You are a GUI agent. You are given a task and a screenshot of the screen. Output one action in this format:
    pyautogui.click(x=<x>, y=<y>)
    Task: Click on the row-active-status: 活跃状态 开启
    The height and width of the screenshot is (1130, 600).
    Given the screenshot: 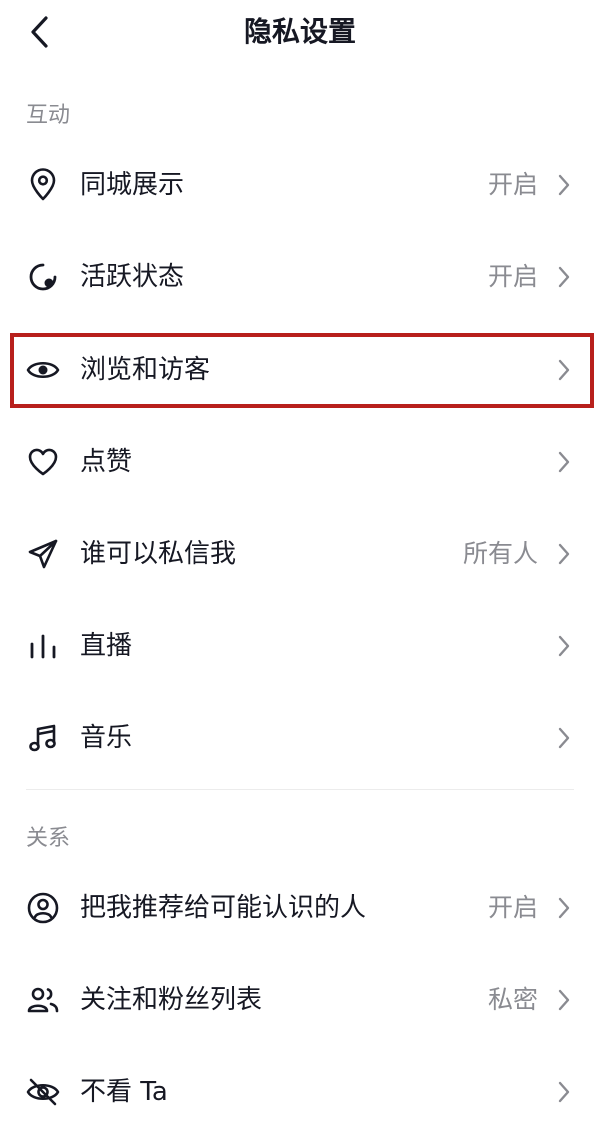 What is the action you would take?
    pyautogui.click(x=300, y=277)
    